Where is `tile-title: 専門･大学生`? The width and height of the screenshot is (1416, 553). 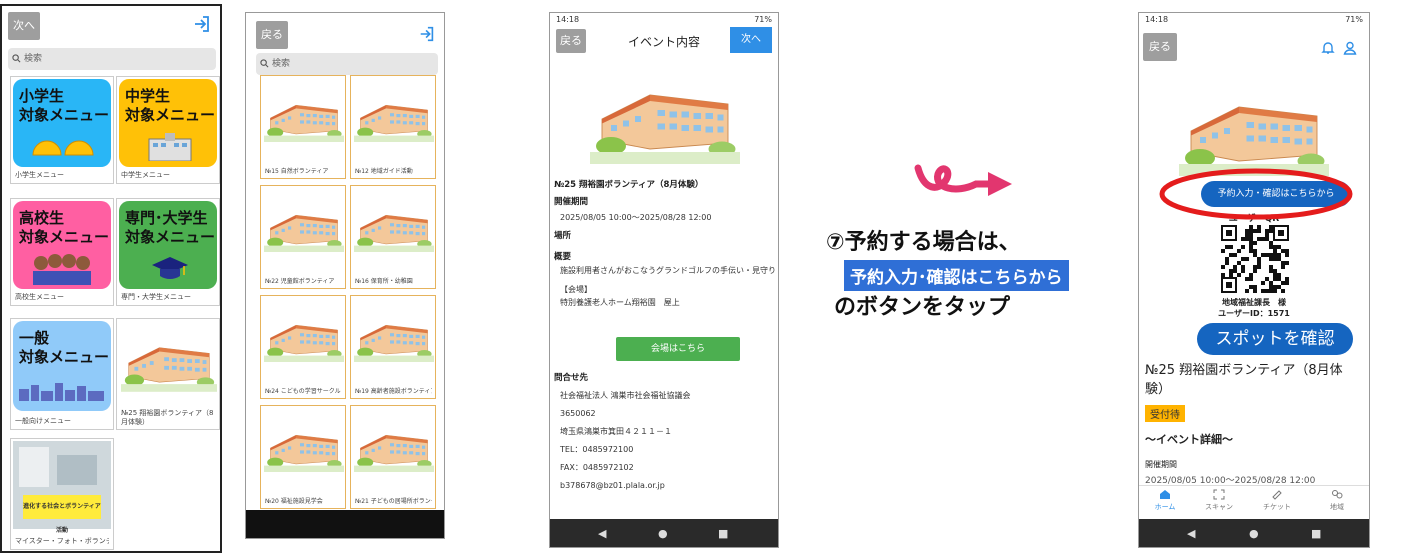 tile-title: 専門･大学生 is located at coordinates (166, 218).